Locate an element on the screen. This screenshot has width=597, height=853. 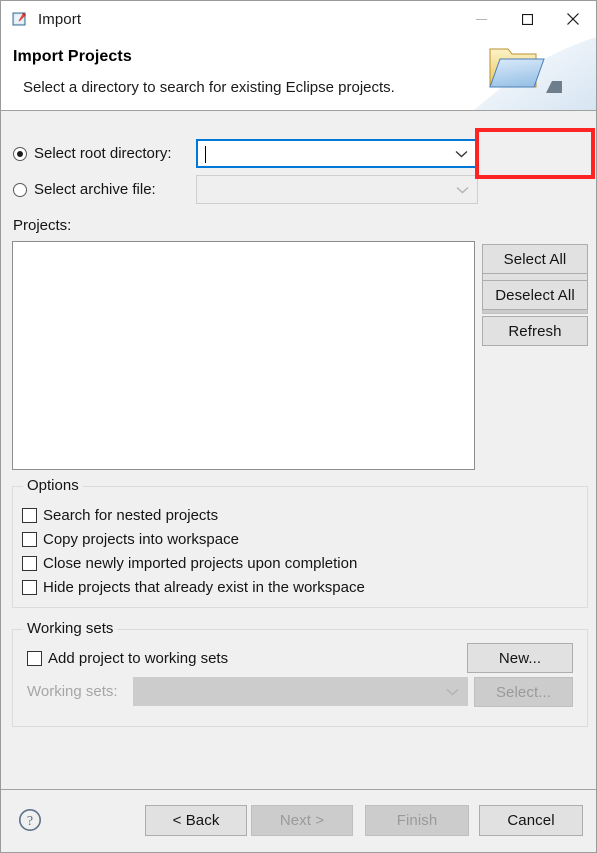
maximize-icon is located at coordinates (527, 19).